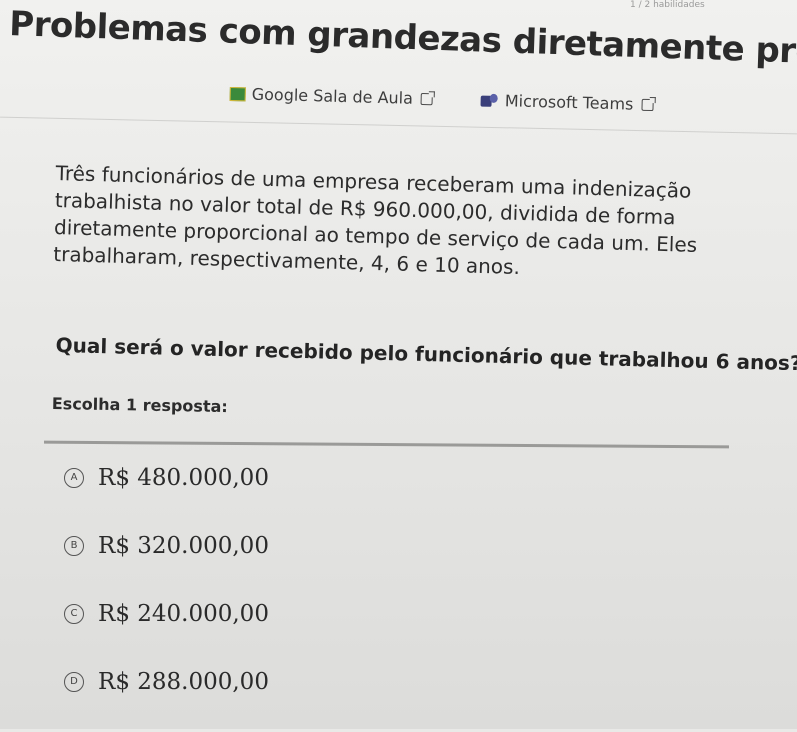 The width and height of the screenshot is (797, 732). I want to click on option-radio-c: C, so click(74, 613).